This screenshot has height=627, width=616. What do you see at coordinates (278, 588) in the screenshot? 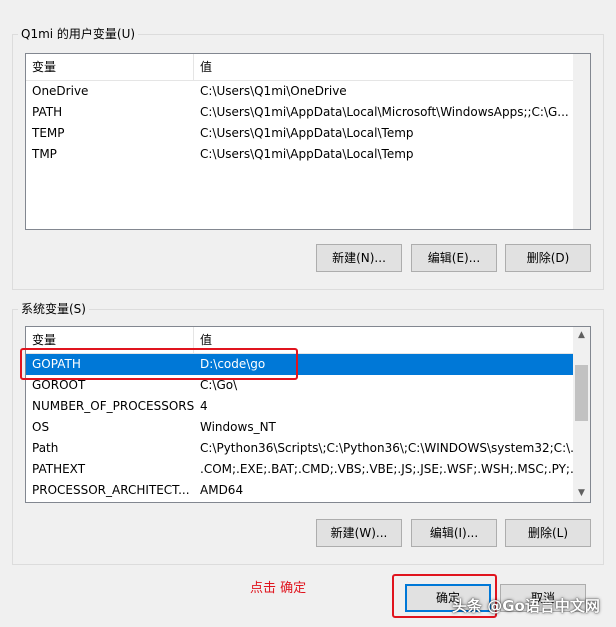
I see `click-ok-annotation: 点击 确定` at bounding box center [278, 588].